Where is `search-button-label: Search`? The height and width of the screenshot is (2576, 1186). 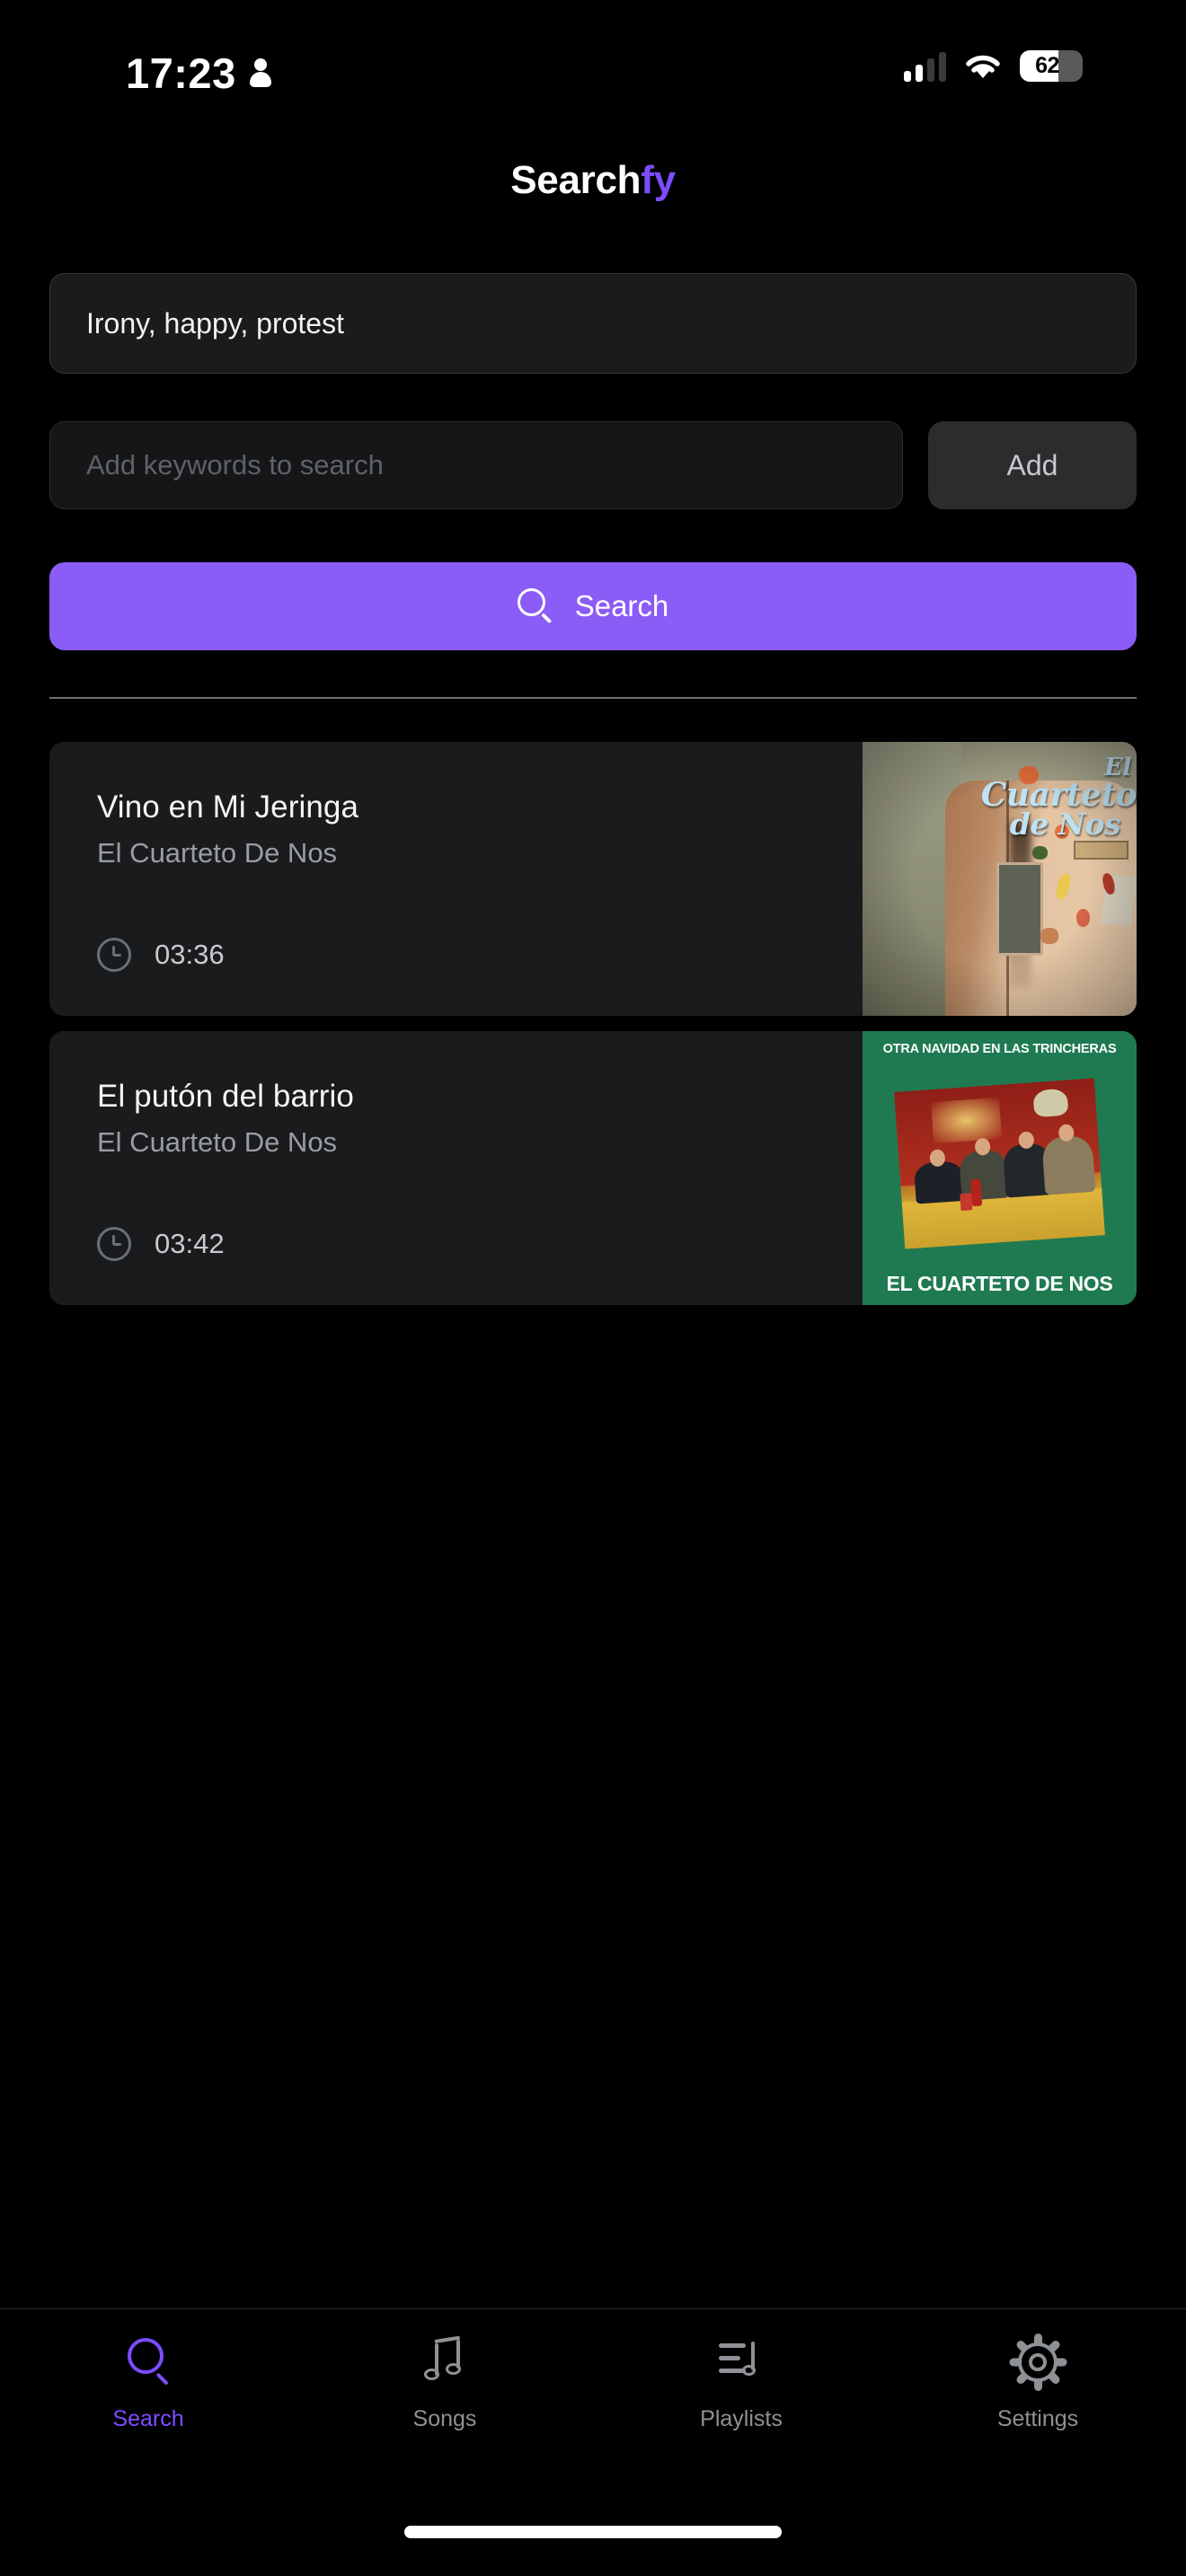 search-button-label: Search is located at coordinates (621, 605).